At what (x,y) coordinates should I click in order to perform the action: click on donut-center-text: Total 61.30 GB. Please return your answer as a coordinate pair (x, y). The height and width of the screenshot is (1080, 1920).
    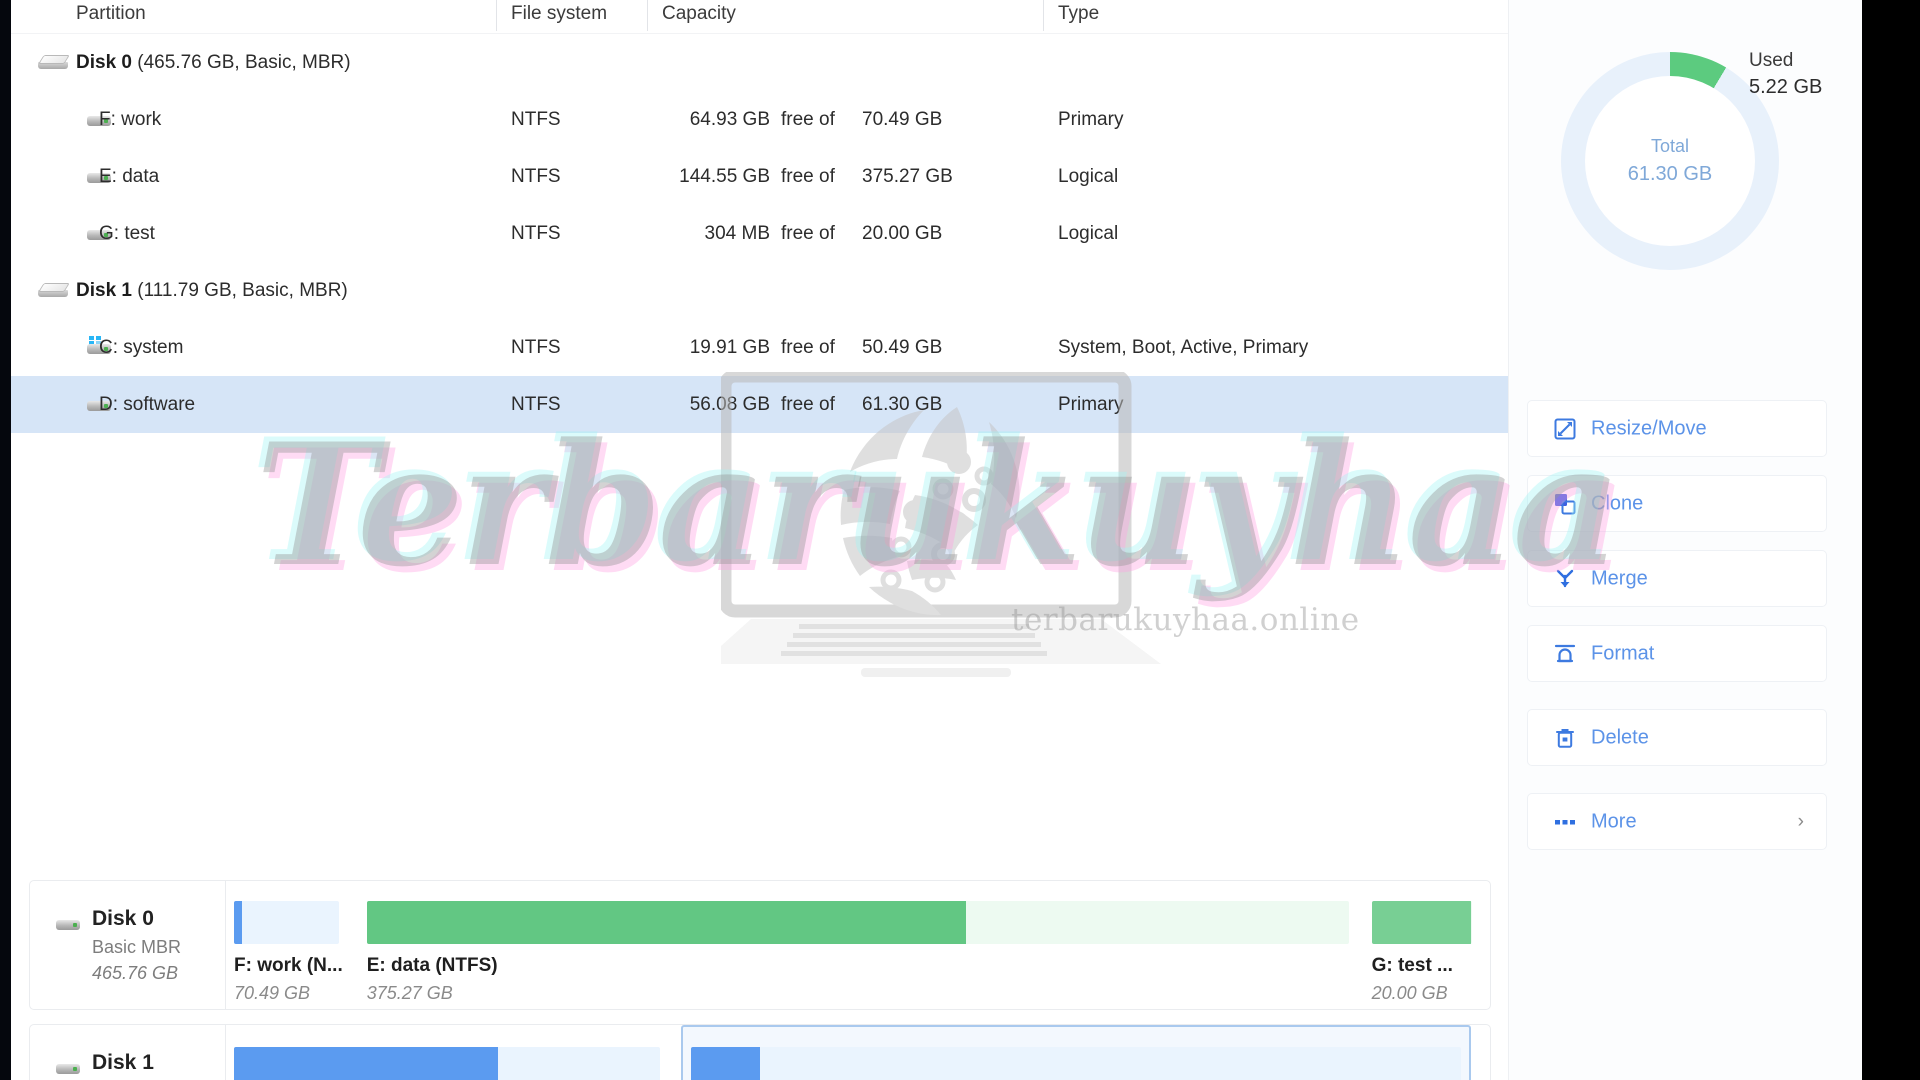
    Looking at the image, I should click on (1670, 161).